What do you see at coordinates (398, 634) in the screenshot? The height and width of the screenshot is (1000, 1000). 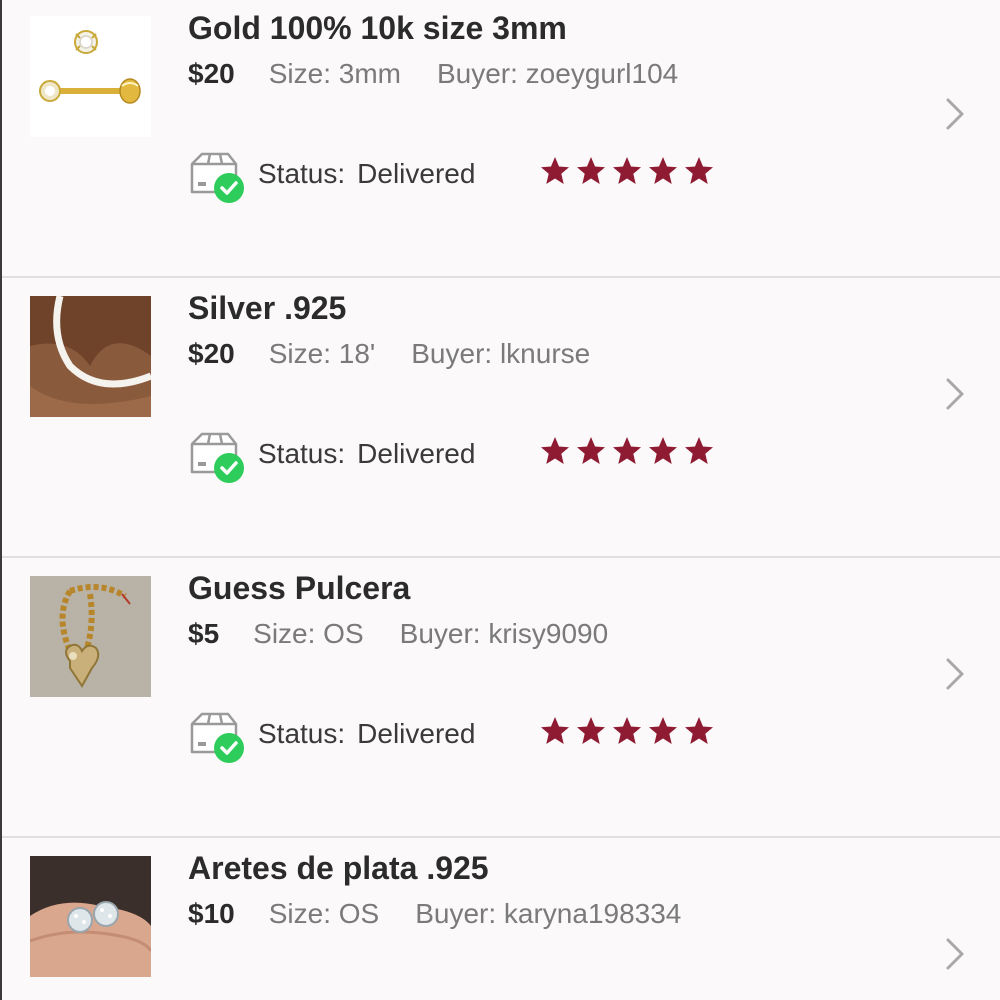 I see `item-meta: $5 Size: OS Buyer: krisy9090` at bounding box center [398, 634].